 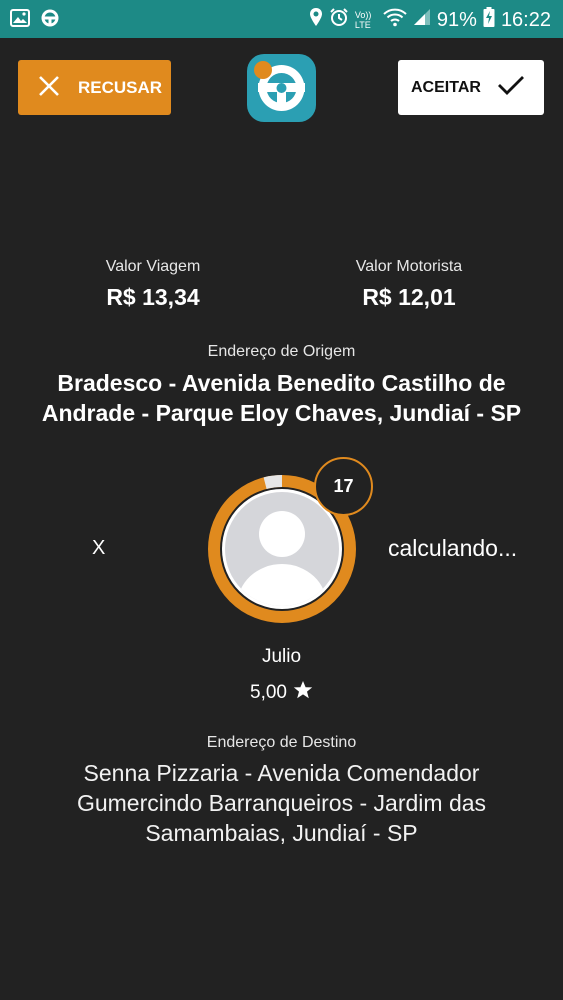 I want to click on trip-value-label: Valor Viagem, so click(x=153, y=266).